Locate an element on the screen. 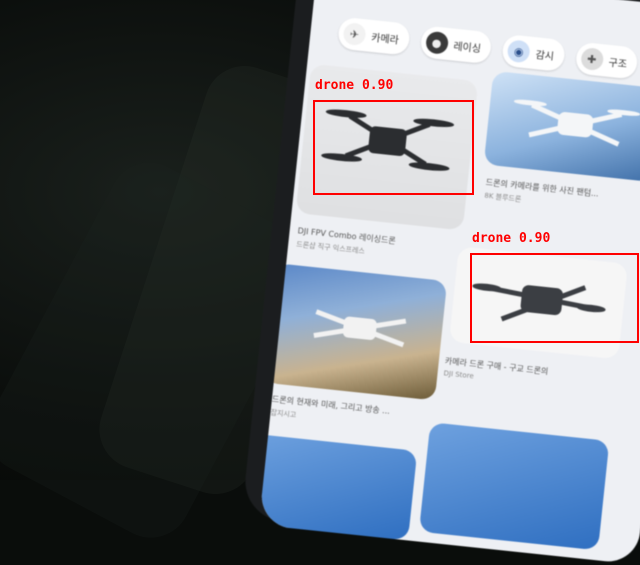 The height and width of the screenshot is (565, 640). chip-rescue: ✚ 구조 is located at coordinates (606, 60).